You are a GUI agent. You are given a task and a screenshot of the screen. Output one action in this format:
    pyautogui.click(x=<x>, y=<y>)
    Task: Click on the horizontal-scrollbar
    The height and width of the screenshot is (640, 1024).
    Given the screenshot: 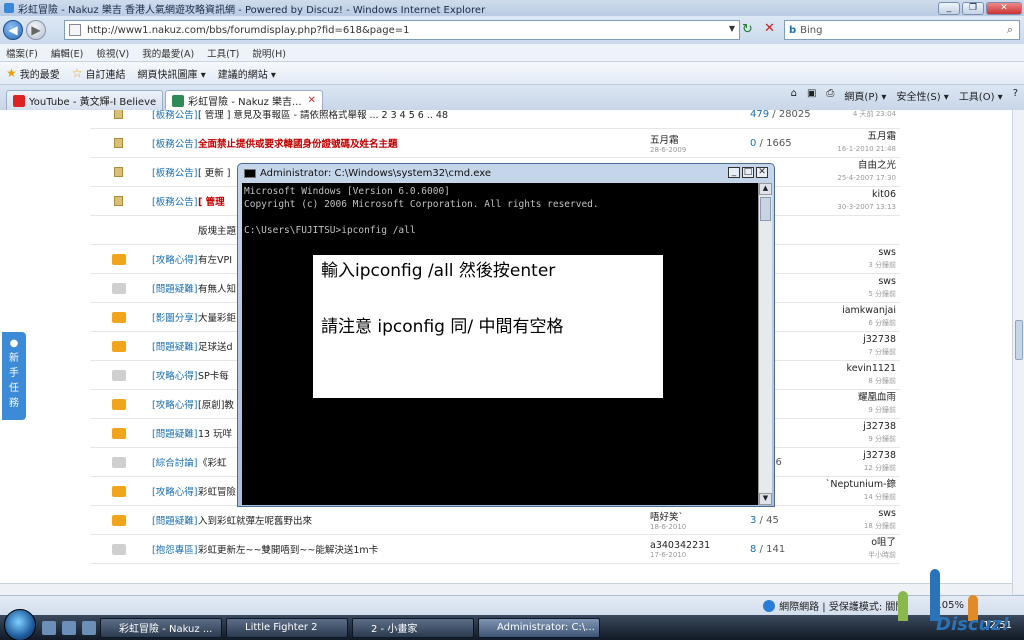 What is the action you would take?
    pyautogui.click(x=506, y=589)
    